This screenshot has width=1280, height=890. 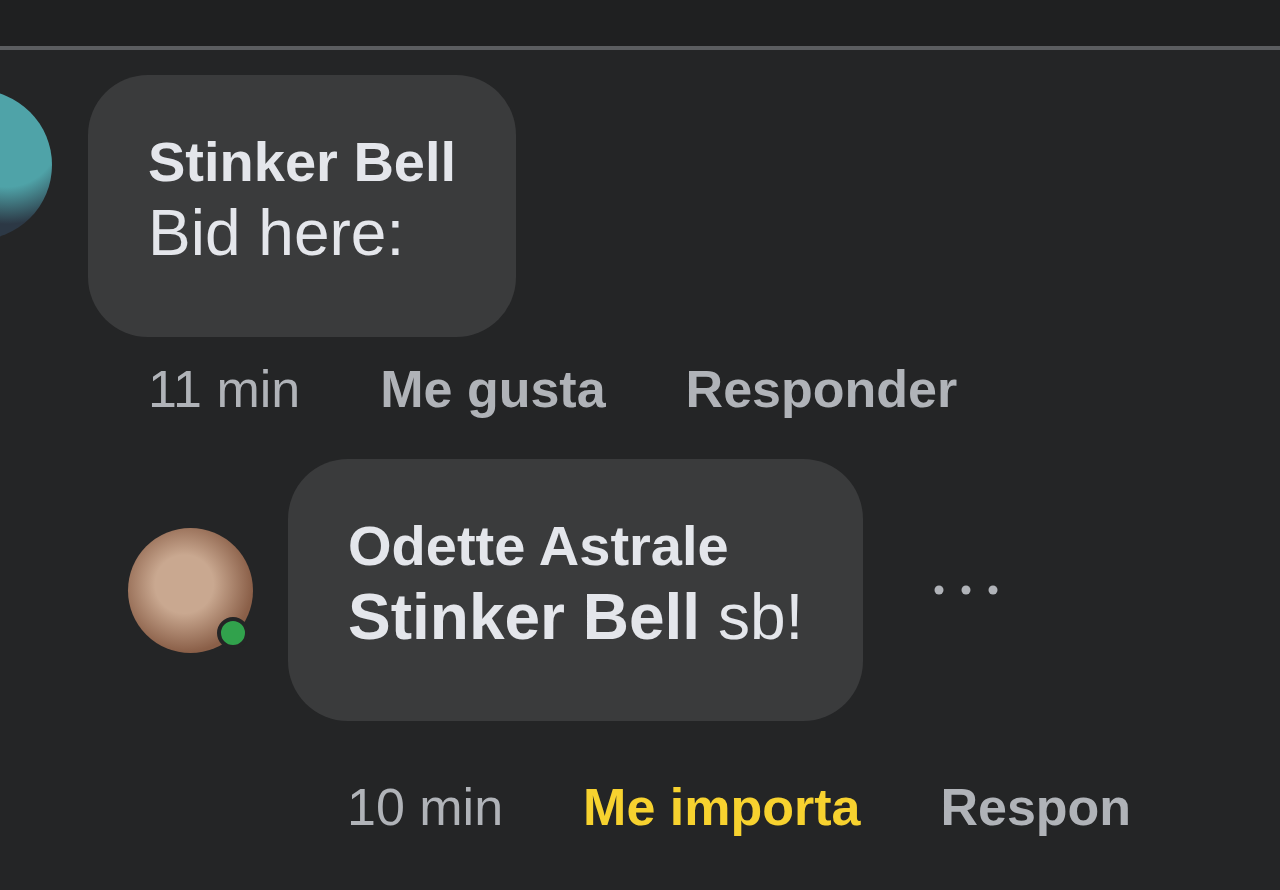 I want to click on comment-text: Stinker Bell sb!, so click(x=576, y=617).